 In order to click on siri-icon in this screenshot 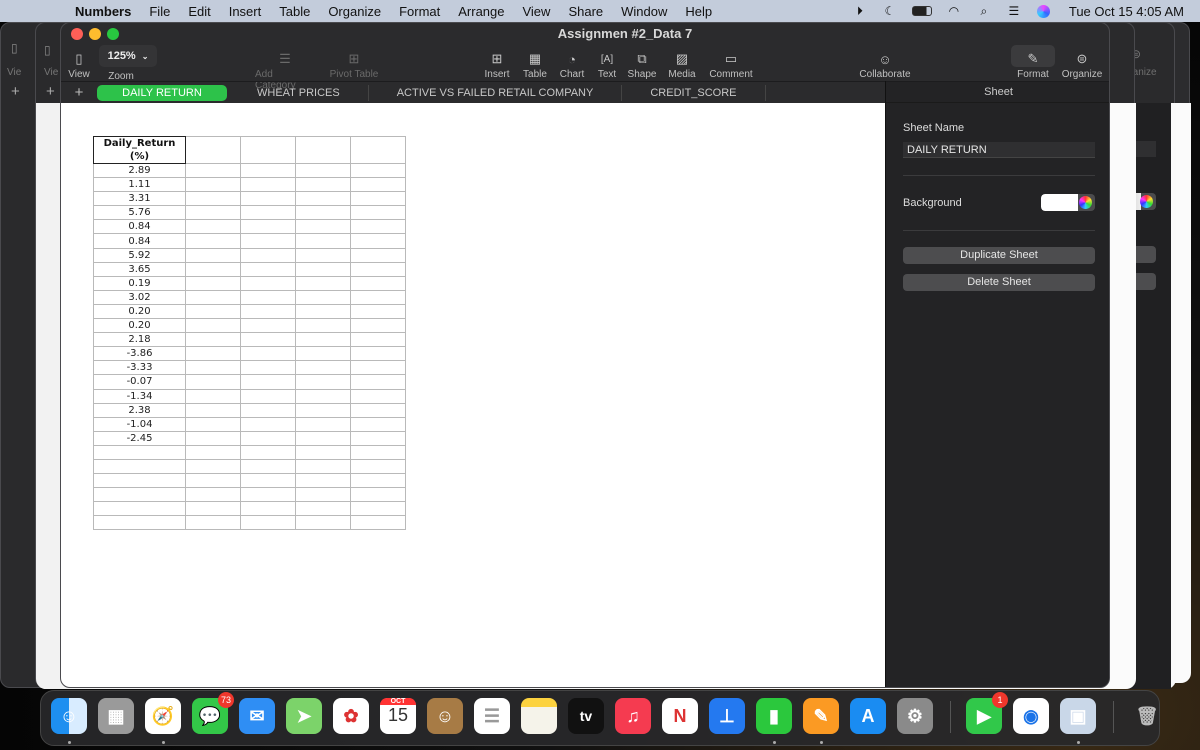, I will do `click(1044, 11)`.